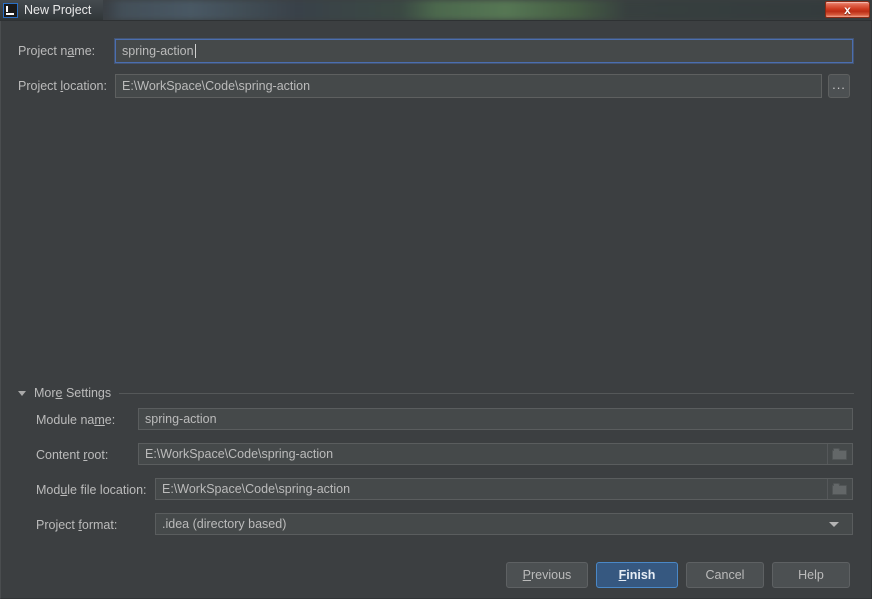 The image size is (872, 599). I want to click on previous-button: Previous, so click(547, 575).